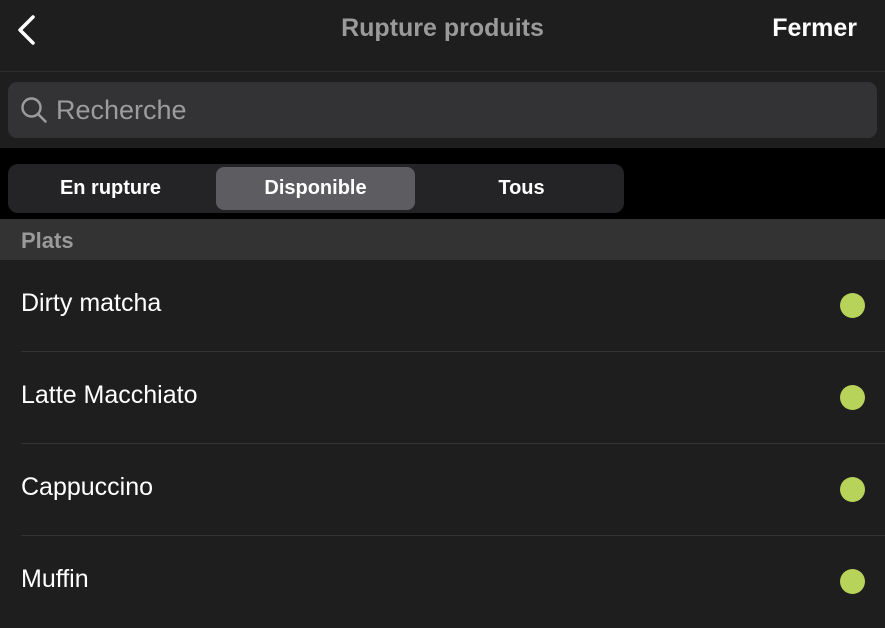 The width and height of the screenshot is (885, 628). I want to click on filter-bar: En rupture Disponible Tous, so click(442, 183).